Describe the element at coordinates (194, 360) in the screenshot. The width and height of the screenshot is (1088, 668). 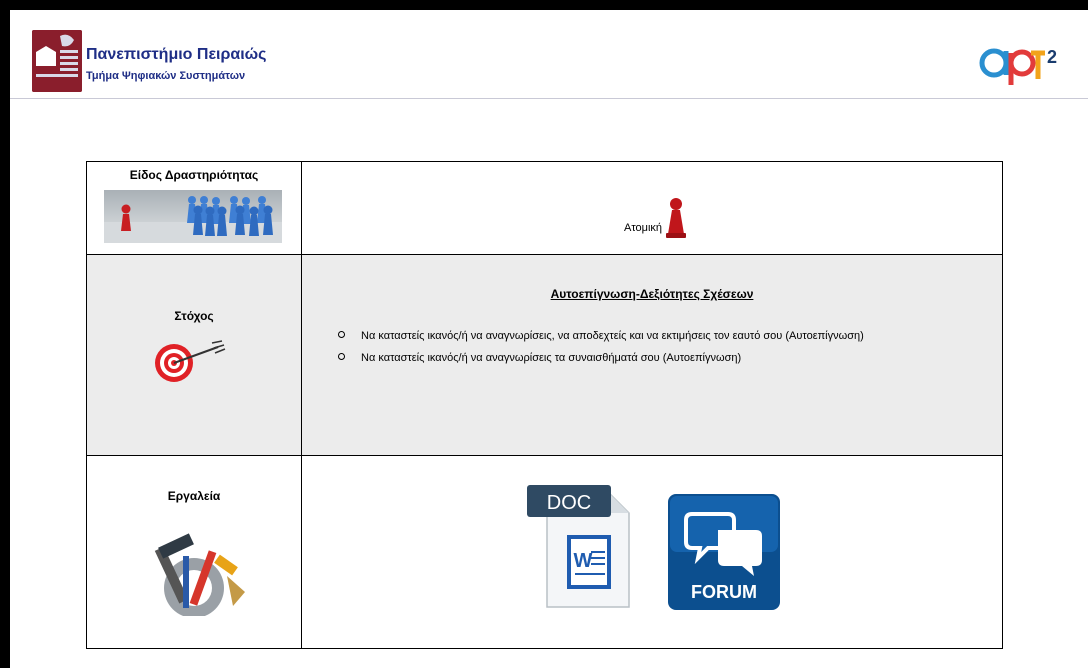
I see `target-icon` at that location.